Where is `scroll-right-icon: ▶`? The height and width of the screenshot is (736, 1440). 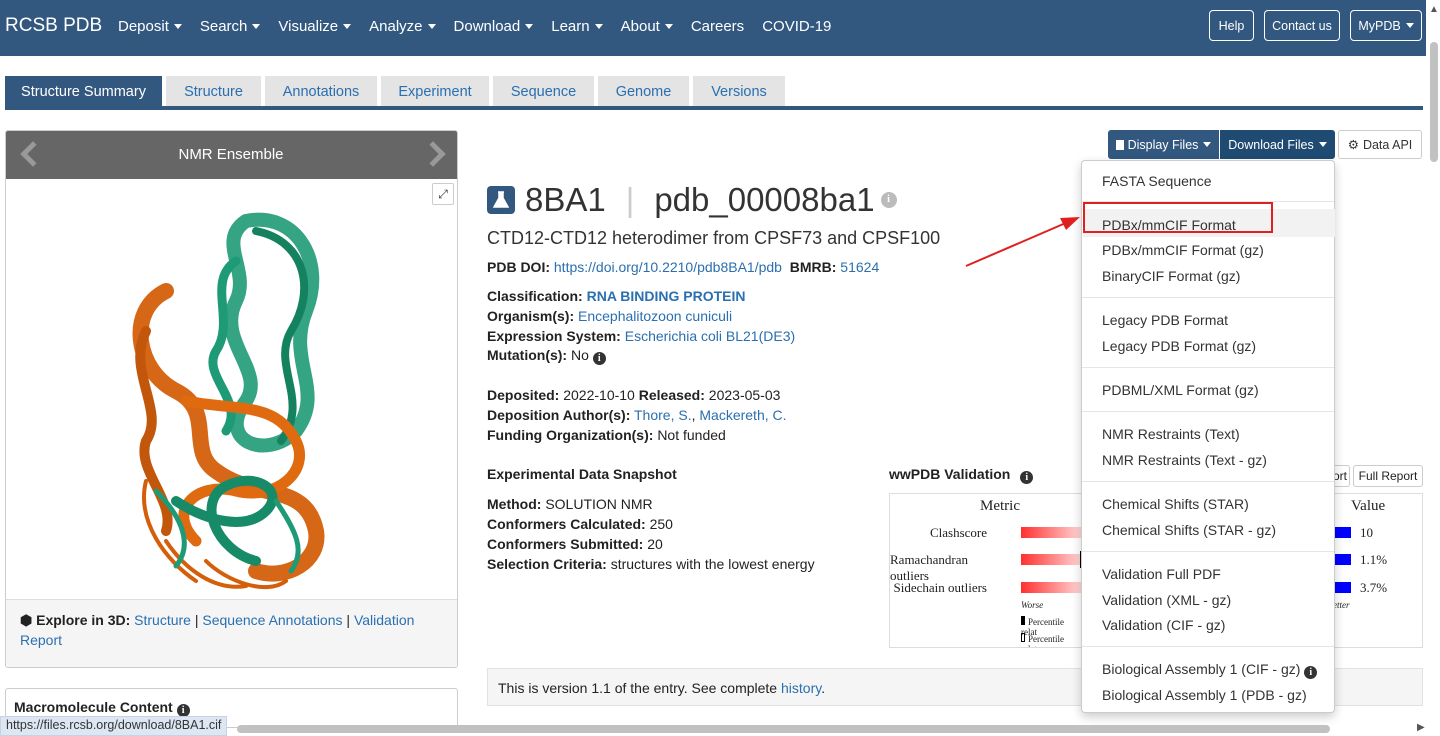 scroll-right-icon: ▶ is located at coordinates (1421, 727).